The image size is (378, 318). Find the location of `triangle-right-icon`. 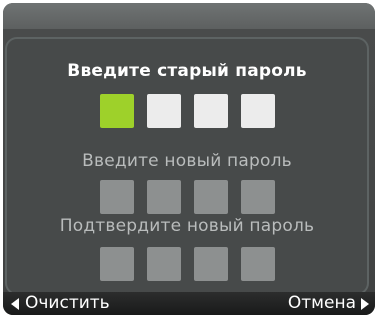

triangle-right-icon is located at coordinates (365, 303).